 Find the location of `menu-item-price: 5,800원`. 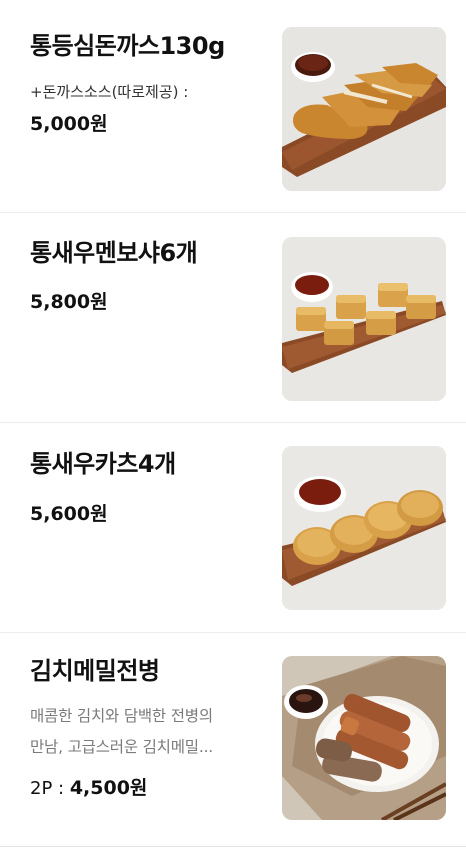

menu-item-price: 5,800원 is located at coordinates (69, 302).